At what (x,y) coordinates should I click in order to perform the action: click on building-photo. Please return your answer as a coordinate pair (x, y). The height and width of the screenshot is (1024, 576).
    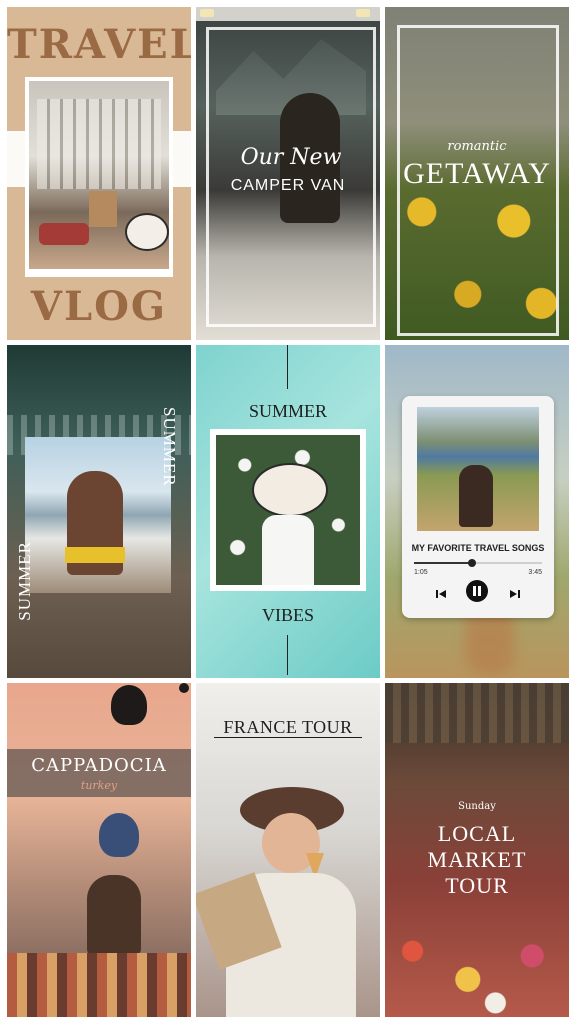
    Looking at the image, I should click on (99, 175).